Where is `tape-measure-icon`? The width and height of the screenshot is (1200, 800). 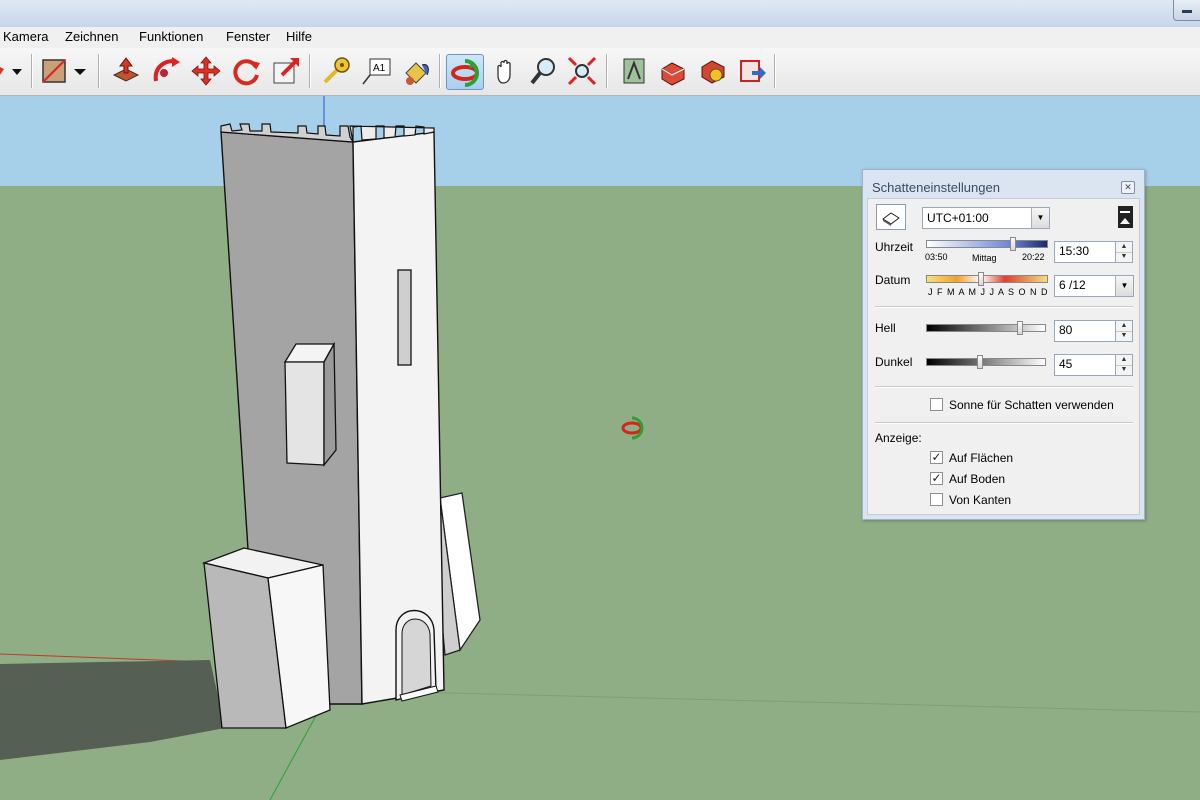
tape-measure-icon is located at coordinates (336, 71).